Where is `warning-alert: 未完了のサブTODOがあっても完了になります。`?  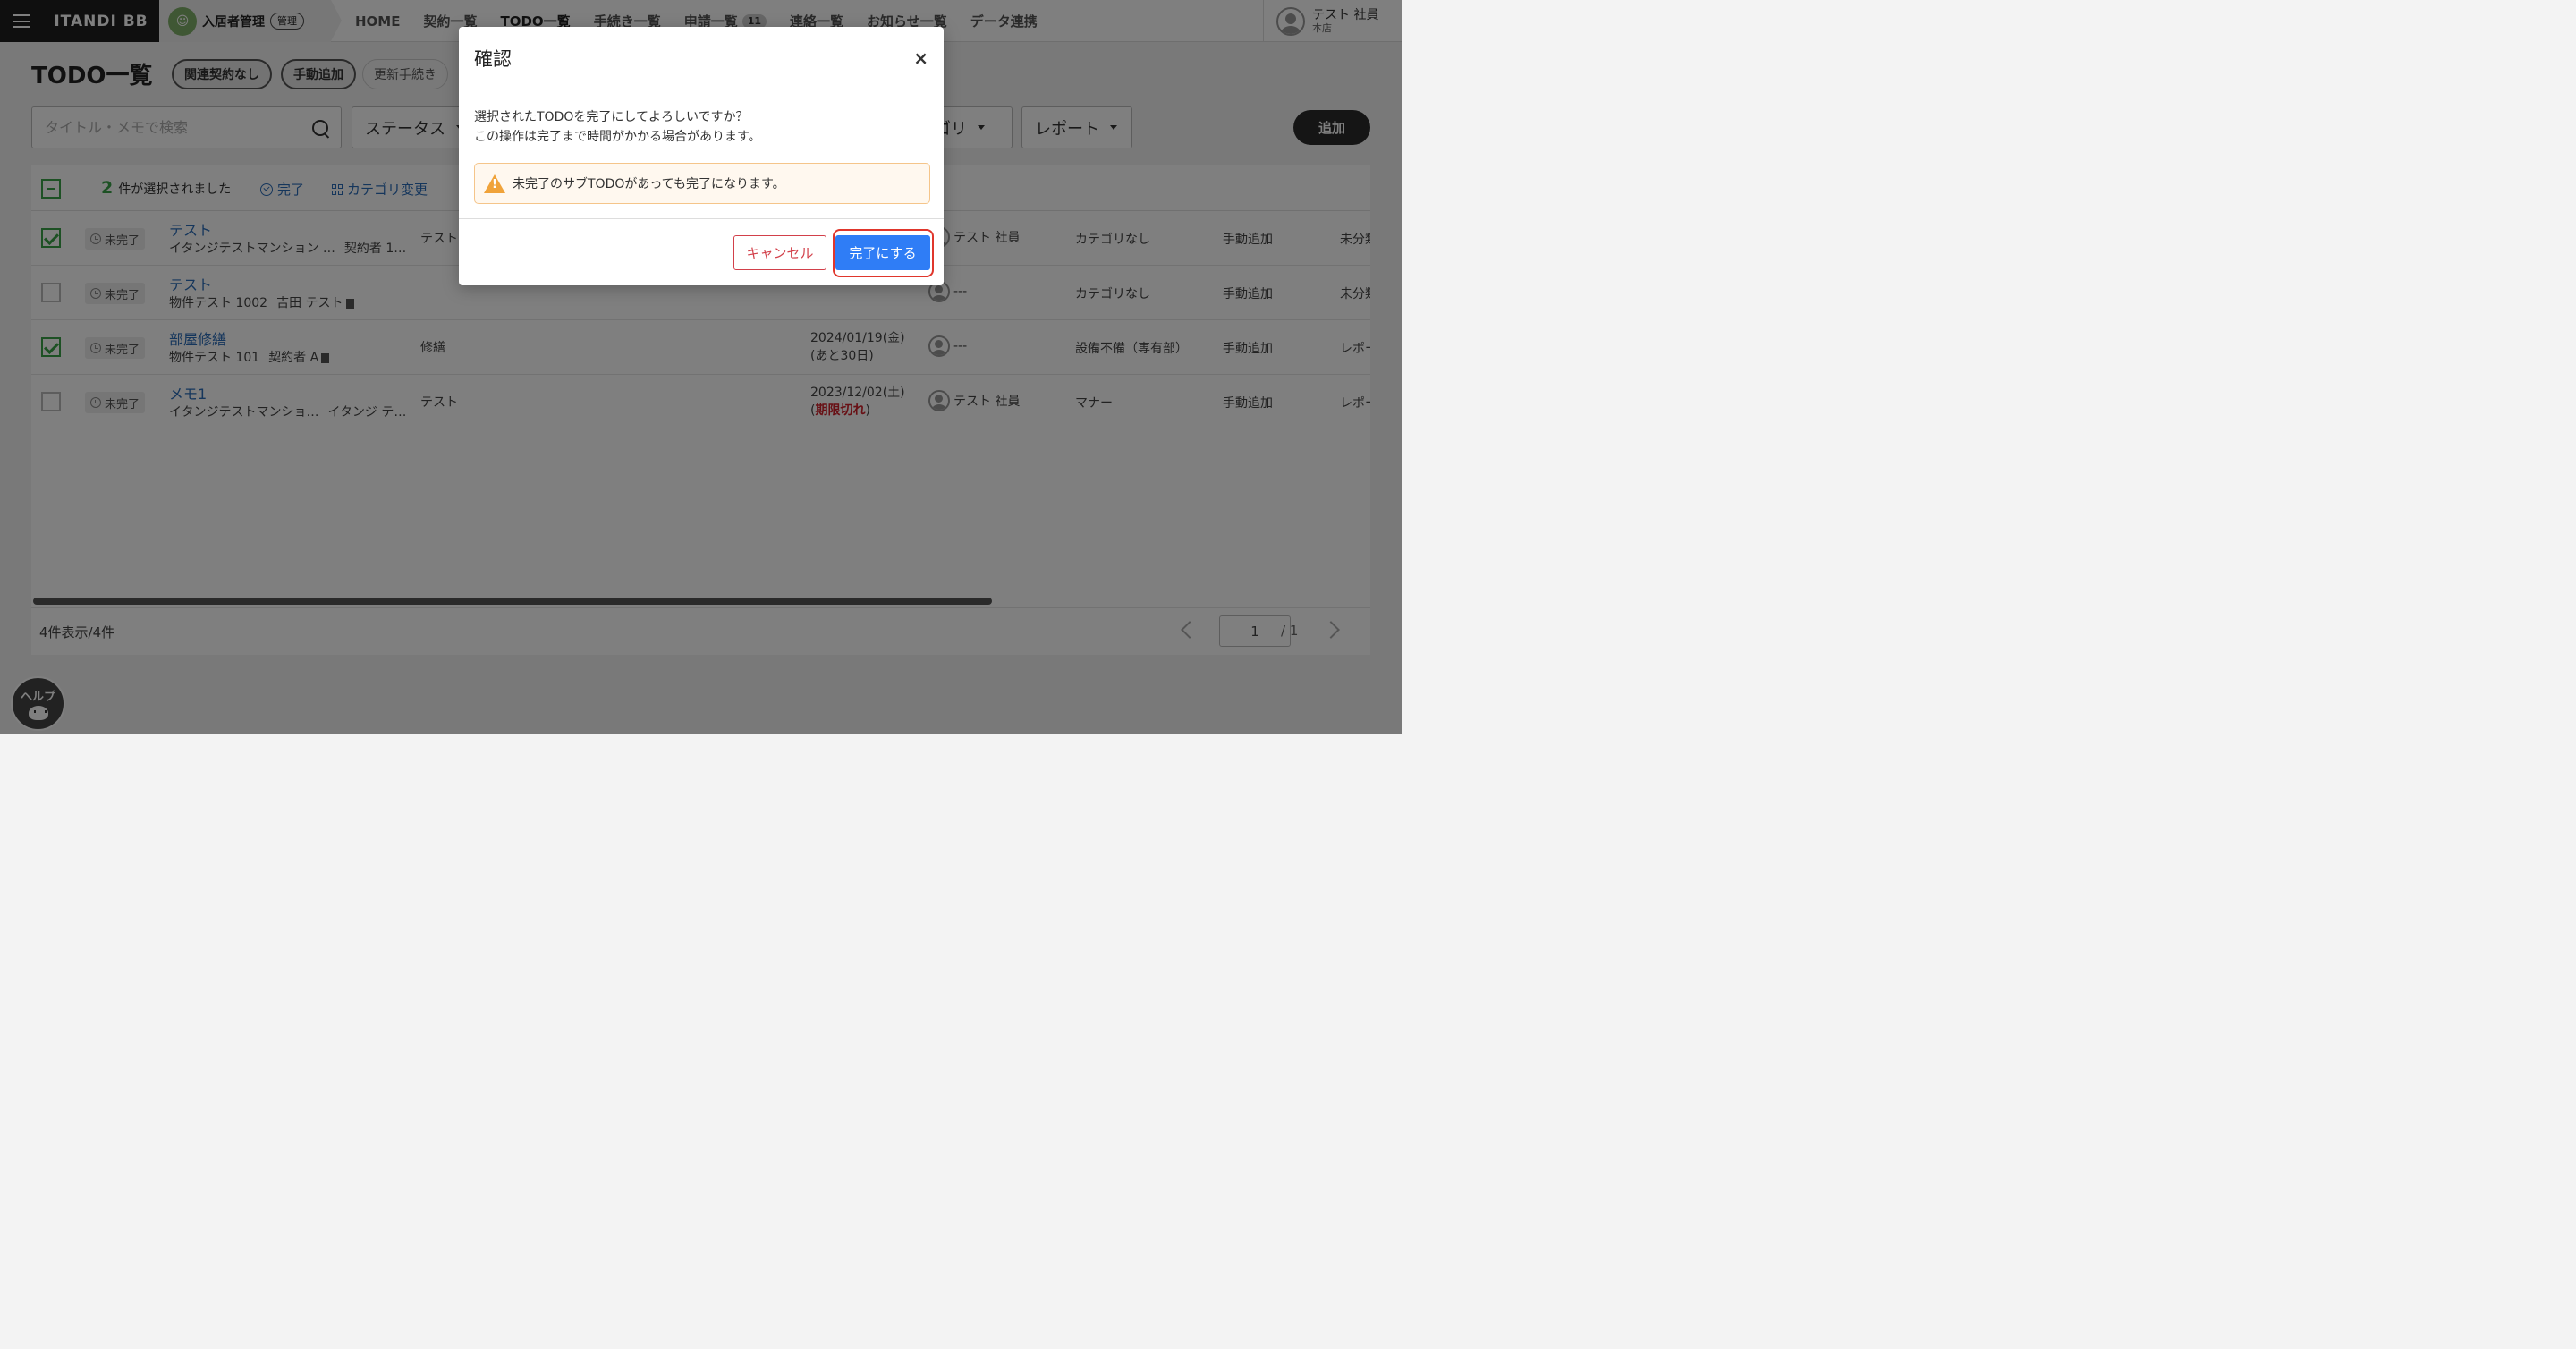 warning-alert: 未完了のサブTODOがあっても完了になります。 is located at coordinates (702, 183).